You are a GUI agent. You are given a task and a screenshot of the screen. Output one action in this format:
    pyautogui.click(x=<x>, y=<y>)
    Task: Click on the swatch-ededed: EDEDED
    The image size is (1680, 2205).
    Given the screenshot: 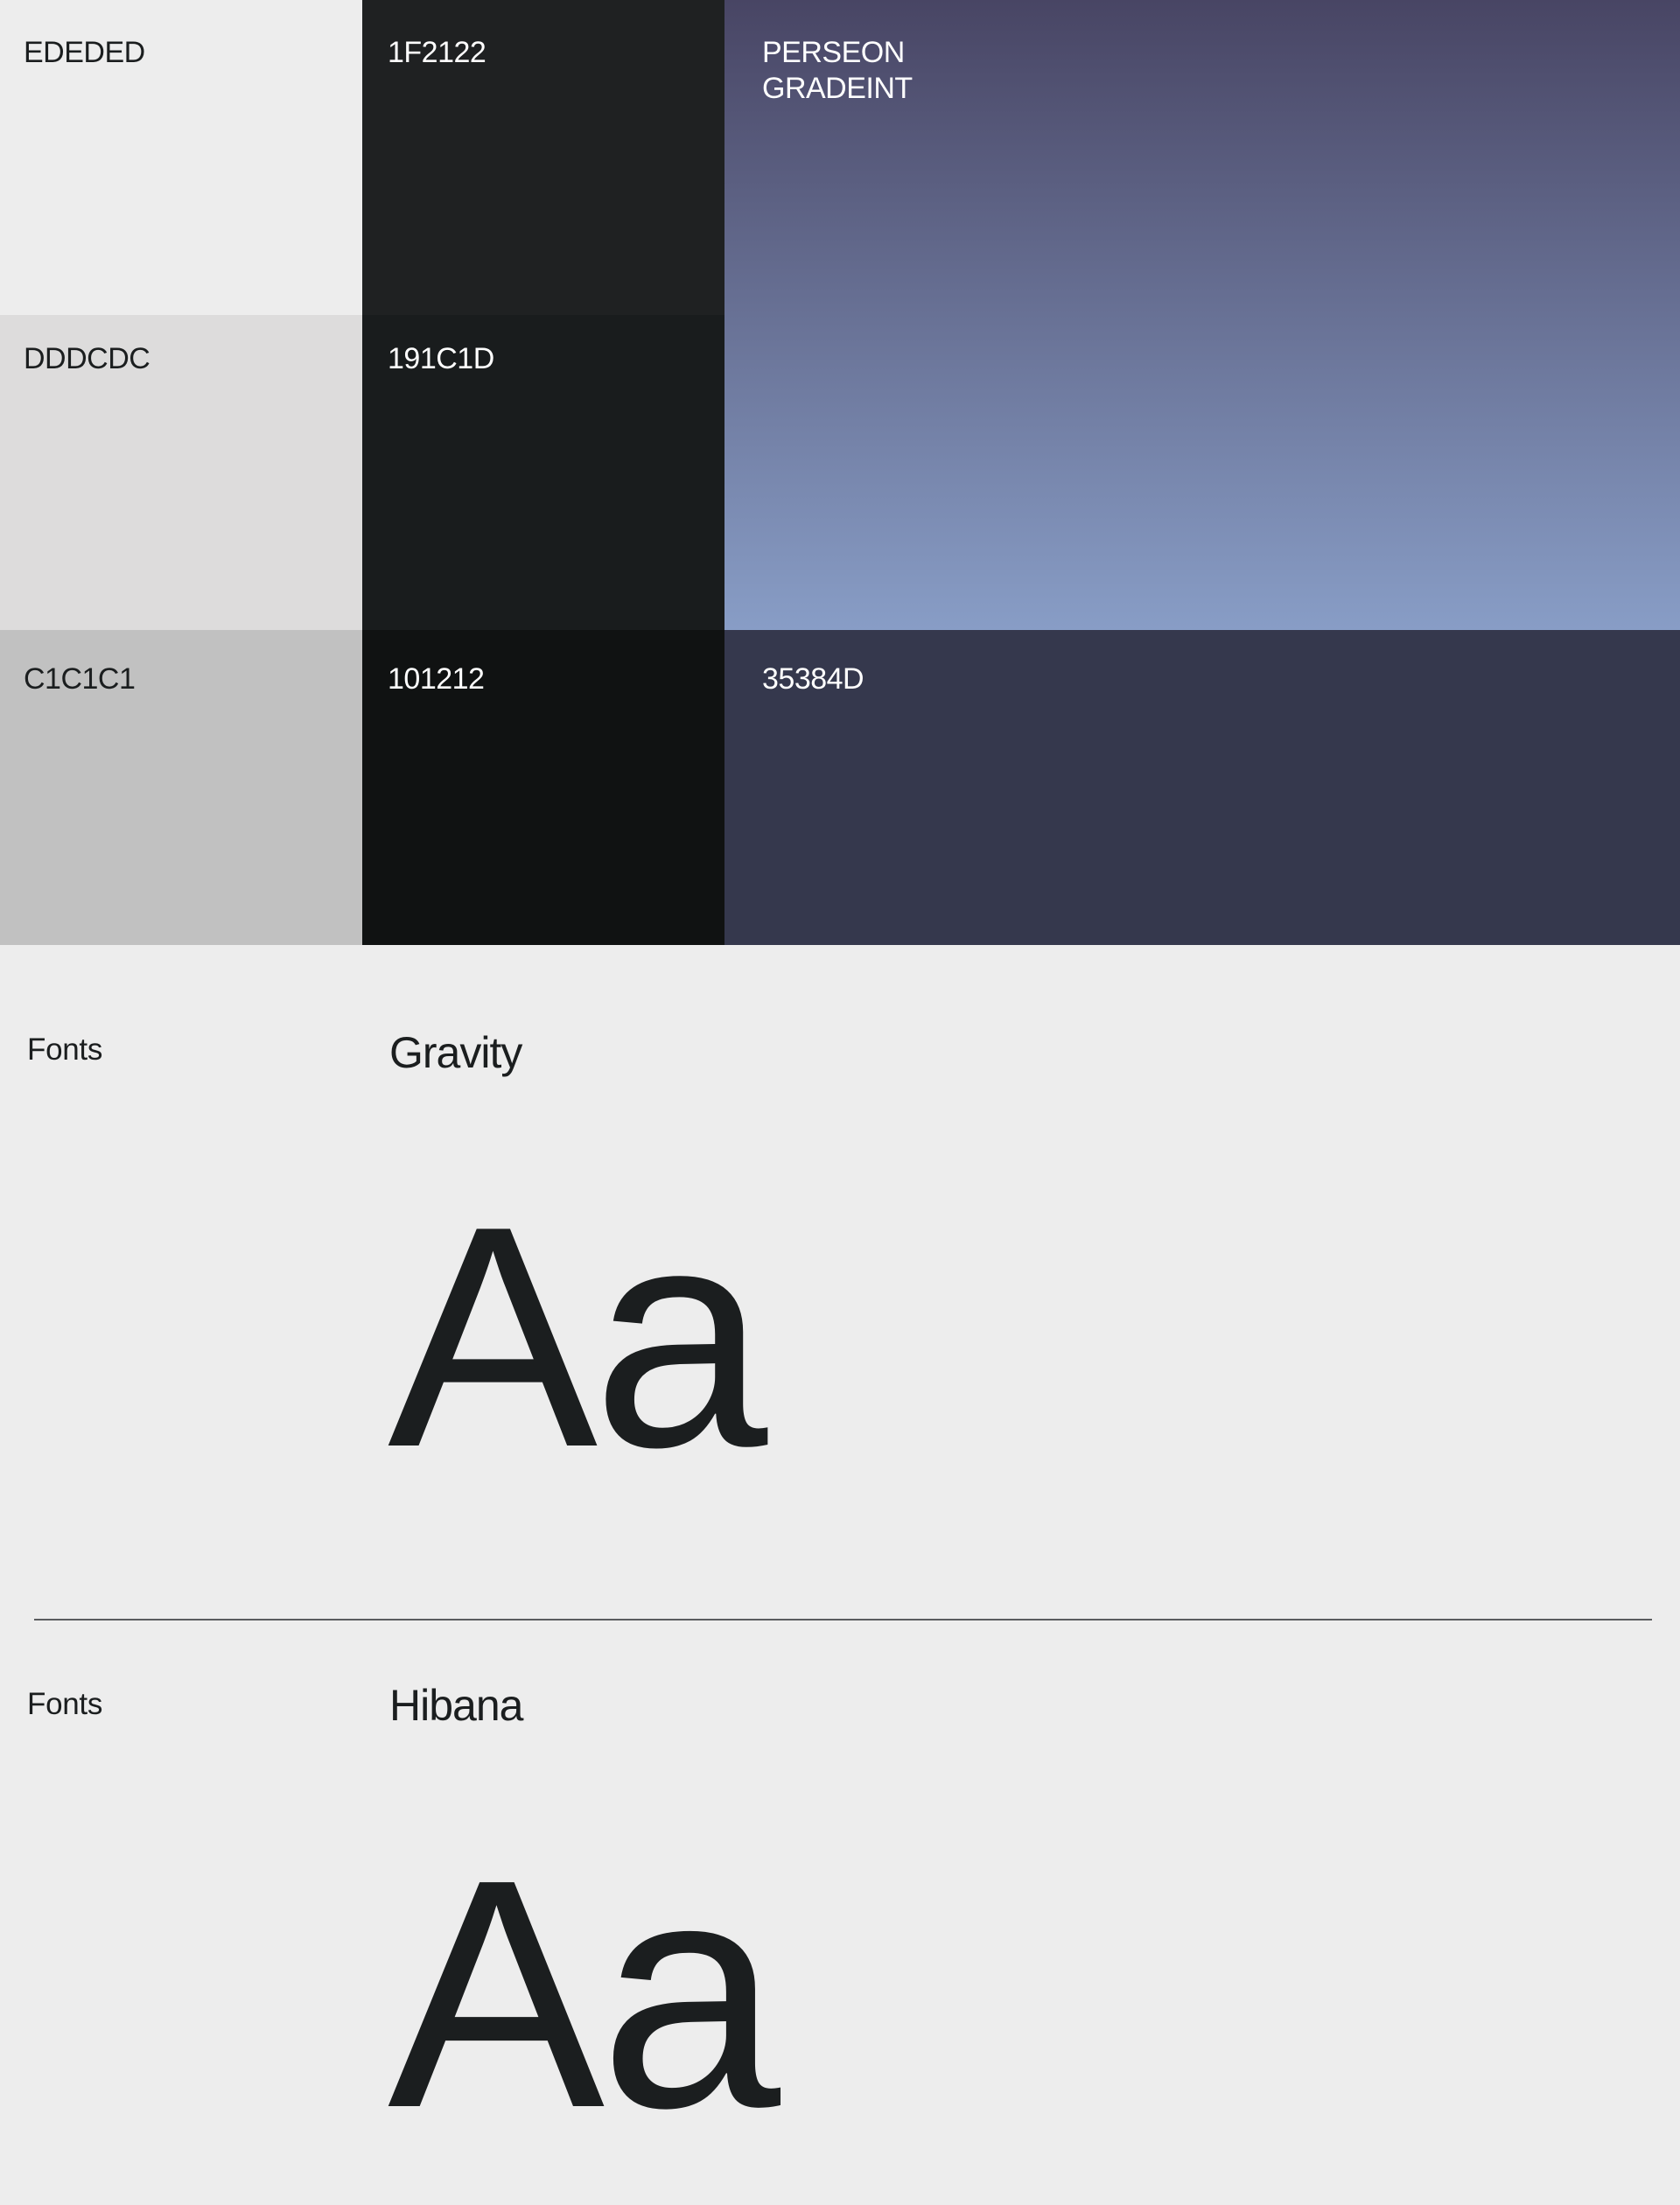 What is the action you would take?
    pyautogui.click(x=181, y=157)
    